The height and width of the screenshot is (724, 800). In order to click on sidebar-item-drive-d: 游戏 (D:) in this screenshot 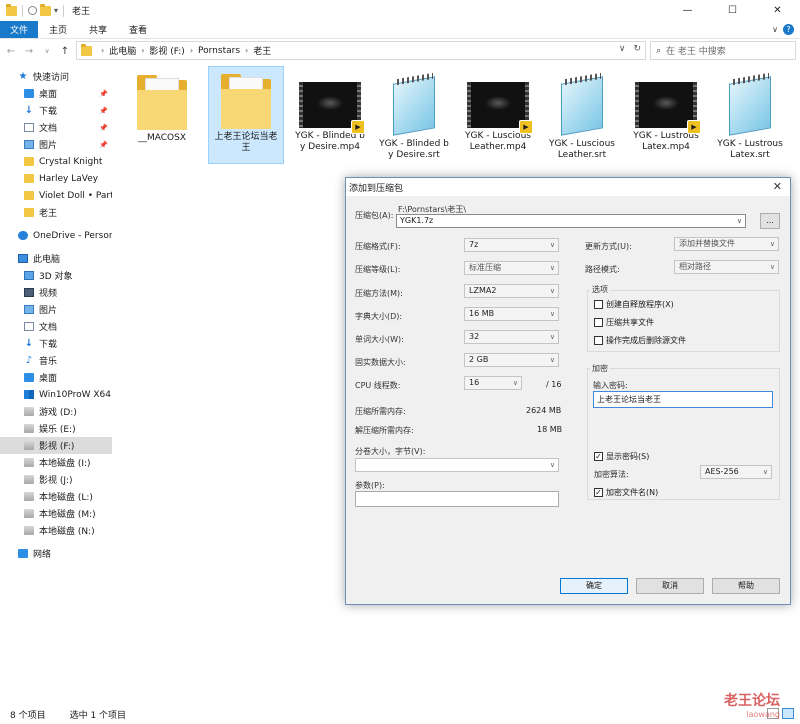, I will do `click(56, 411)`.